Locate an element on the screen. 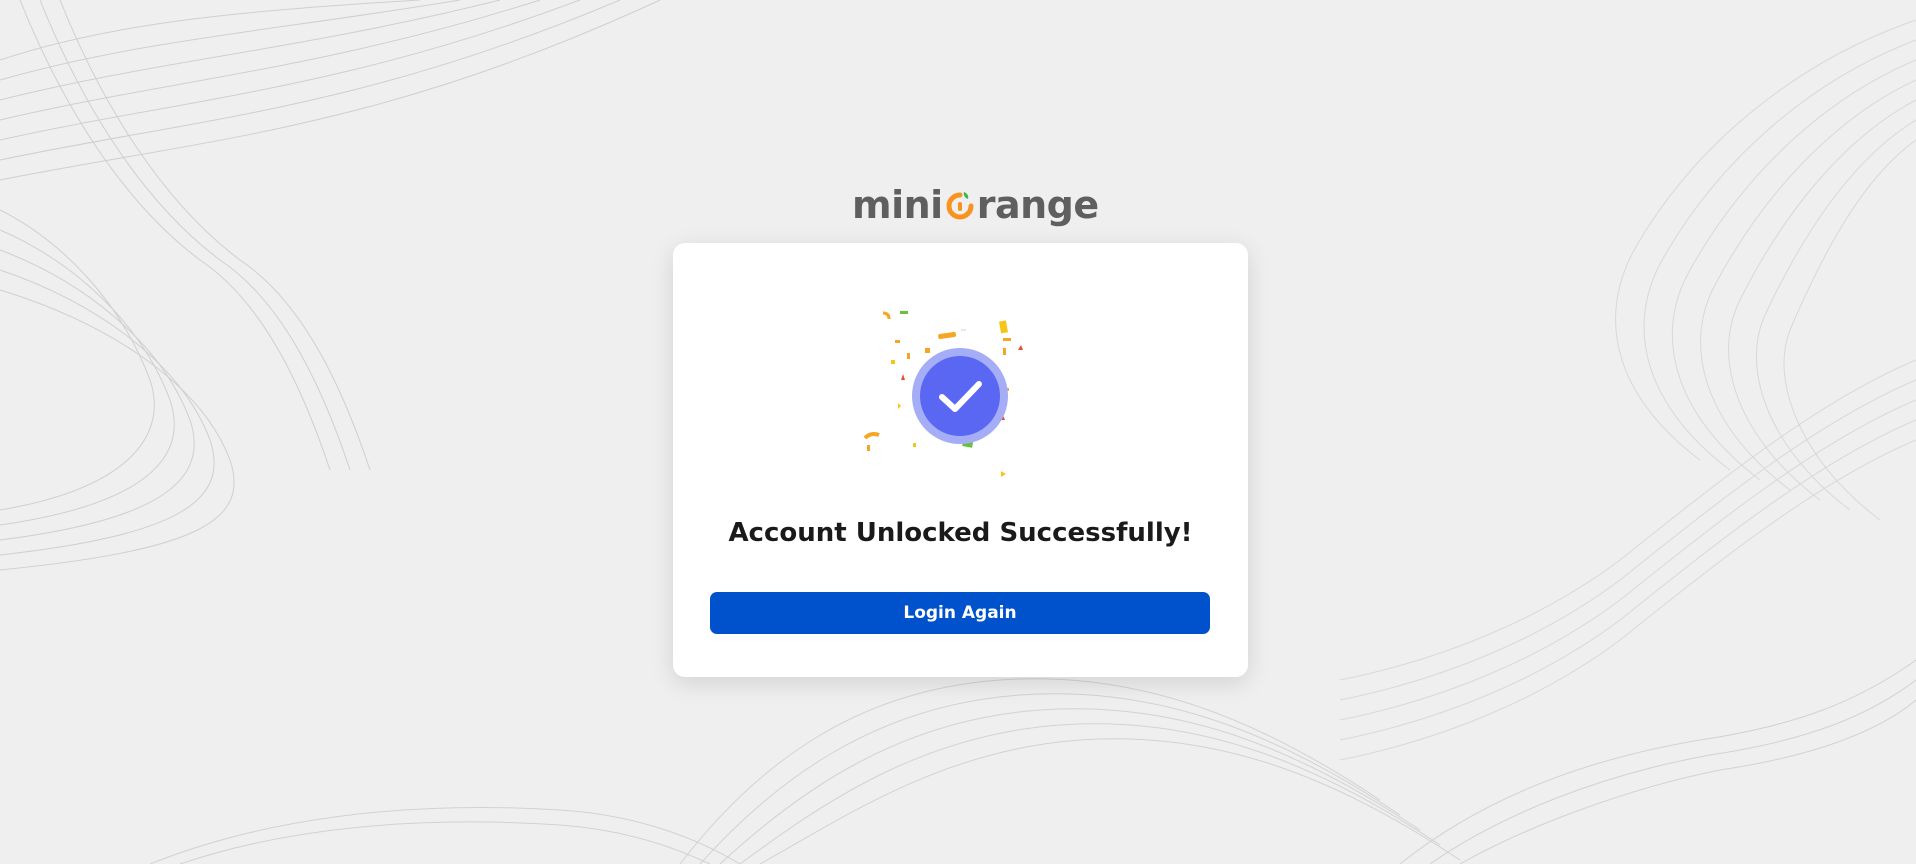 The width and height of the screenshot is (1916, 864). miniorange-logo: mini range is located at coordinates (975, 205).